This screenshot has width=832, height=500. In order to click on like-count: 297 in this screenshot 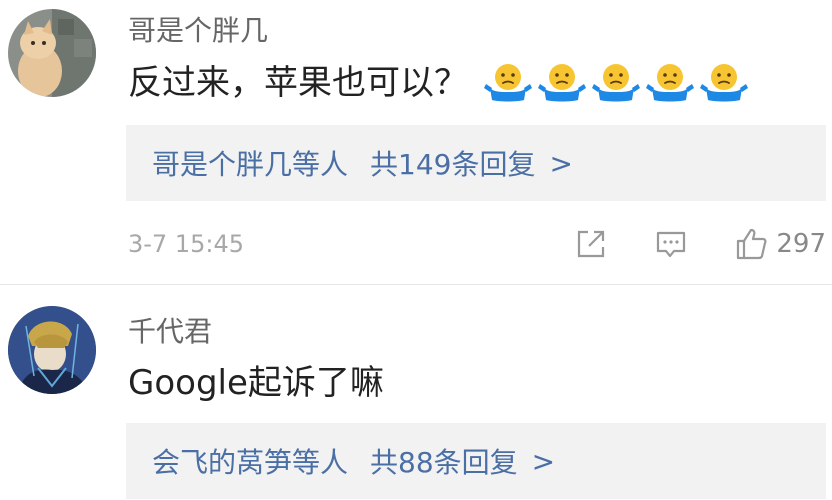, I will do `click(801, 244)`.